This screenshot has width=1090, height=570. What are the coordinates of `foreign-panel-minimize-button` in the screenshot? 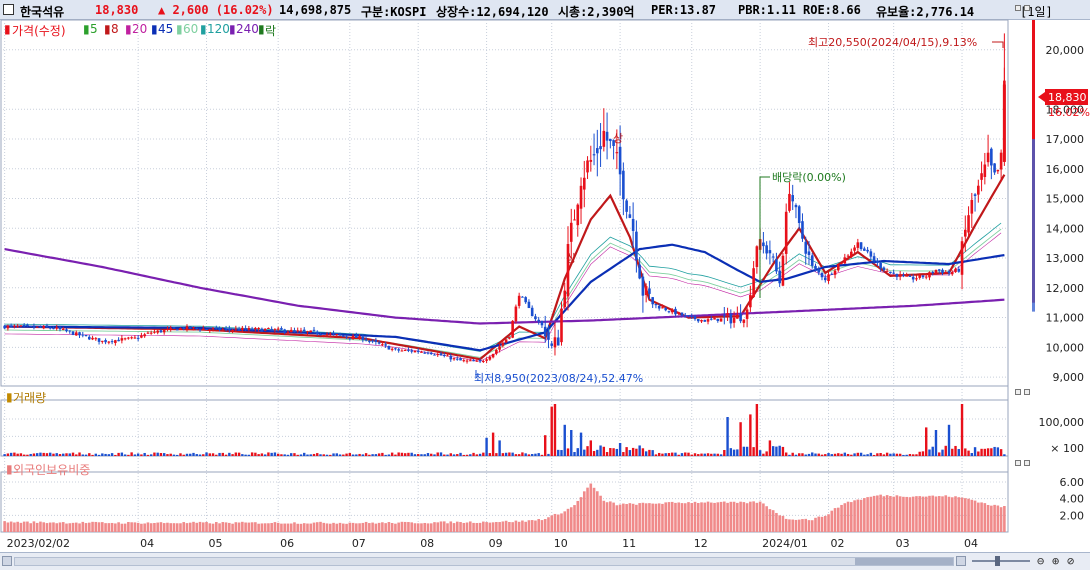 It's located at (1018, 463).